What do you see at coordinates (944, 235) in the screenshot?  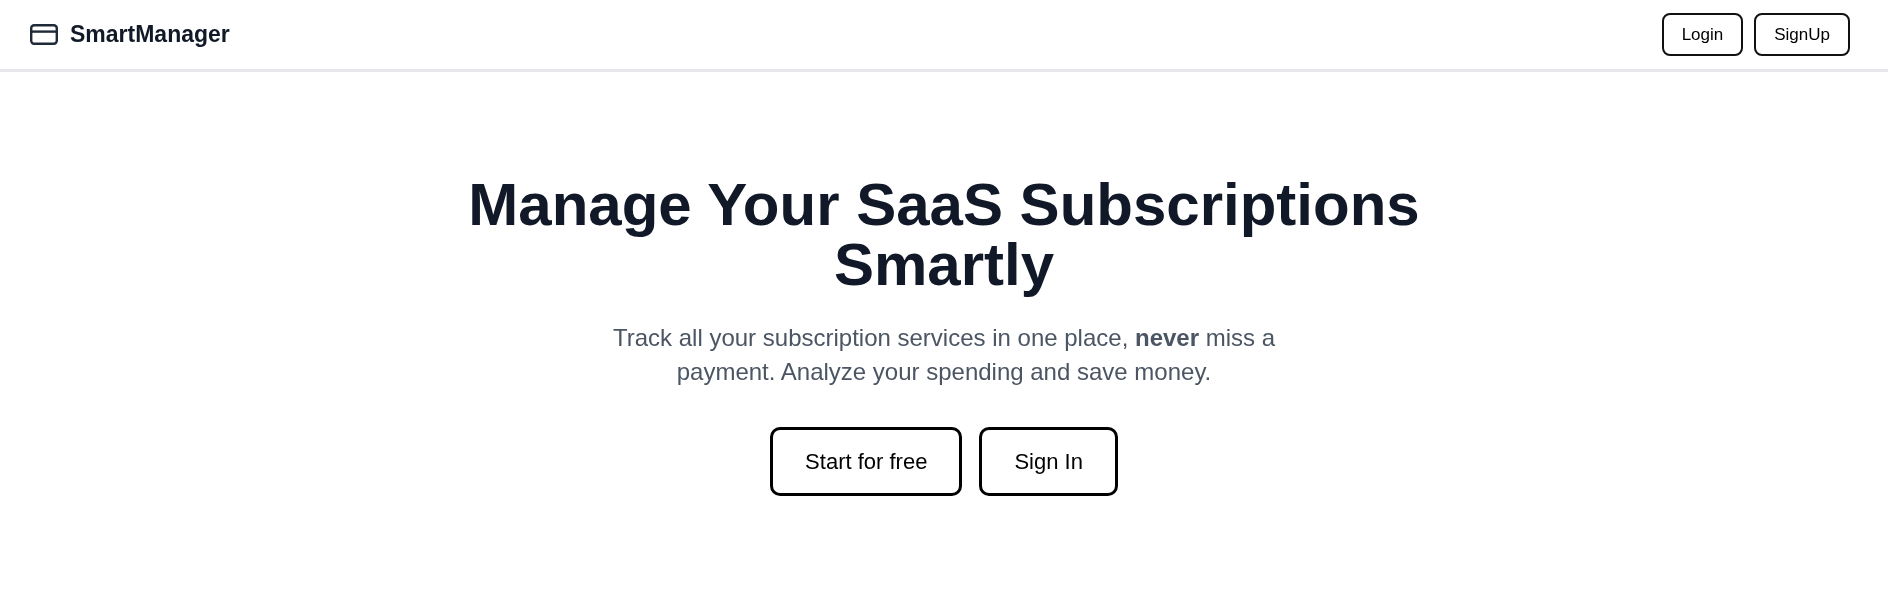 I see `hero-title: Manage Your SaaS Subscriptions Smartly` at bounding box center [944, 235].